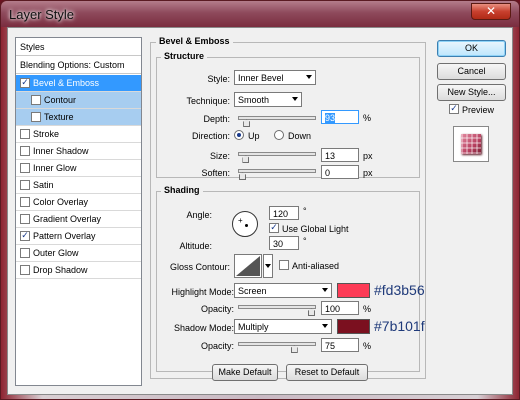  What do you see at coordinates (25, 185) in the screenshot?
I see `satin-checkbox` at bounding box center [25, 185].